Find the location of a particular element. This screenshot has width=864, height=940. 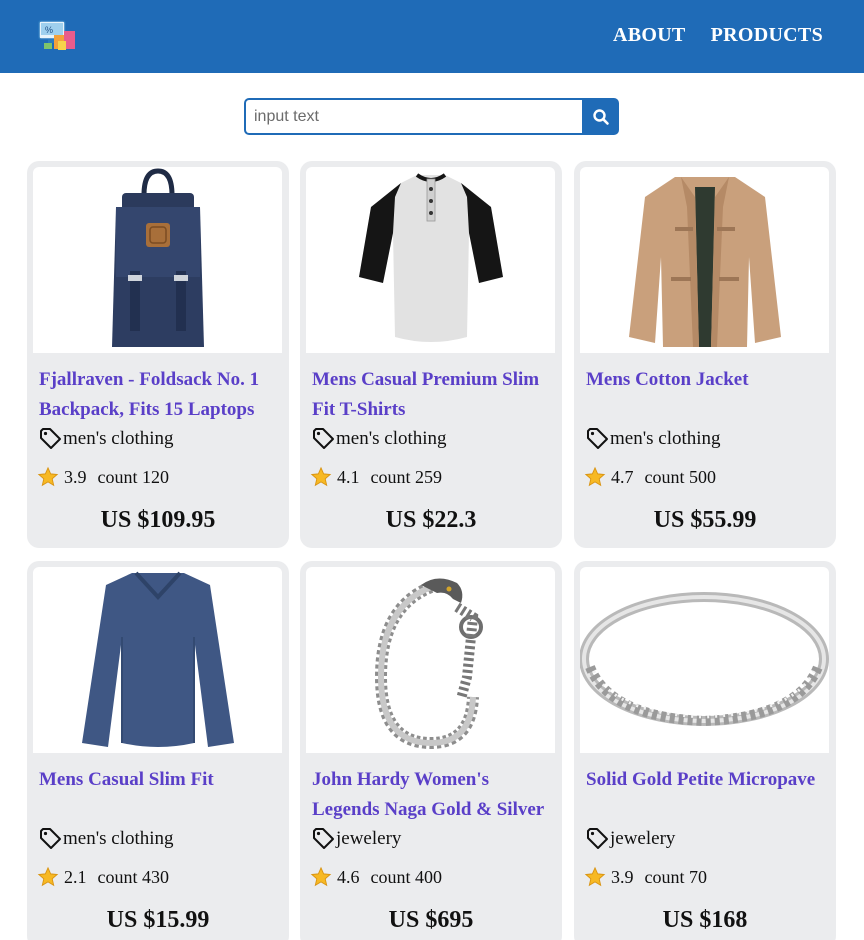

rating-value: 4.6 is located at coordinates (348, 876).